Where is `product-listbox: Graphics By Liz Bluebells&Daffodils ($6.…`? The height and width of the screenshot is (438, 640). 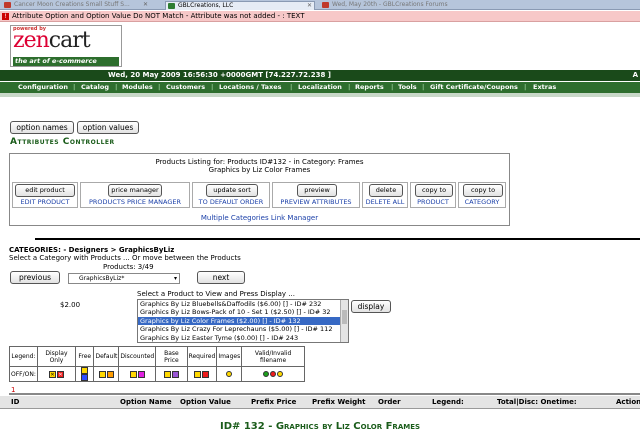 product-listbox: Graphics By Liz Bluebells&Daffodils ($6.… is located at coordinates (243, 321).